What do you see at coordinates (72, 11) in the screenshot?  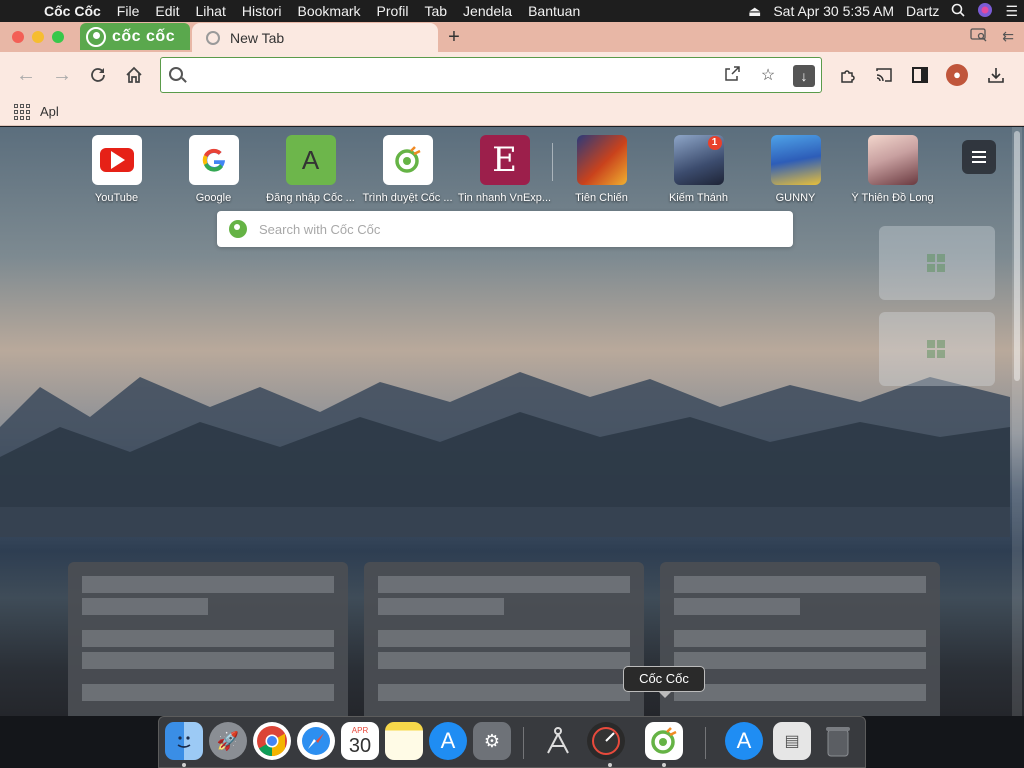 I see `menu-app-name: Cốc Cốc` at bounding box center [72, 11].